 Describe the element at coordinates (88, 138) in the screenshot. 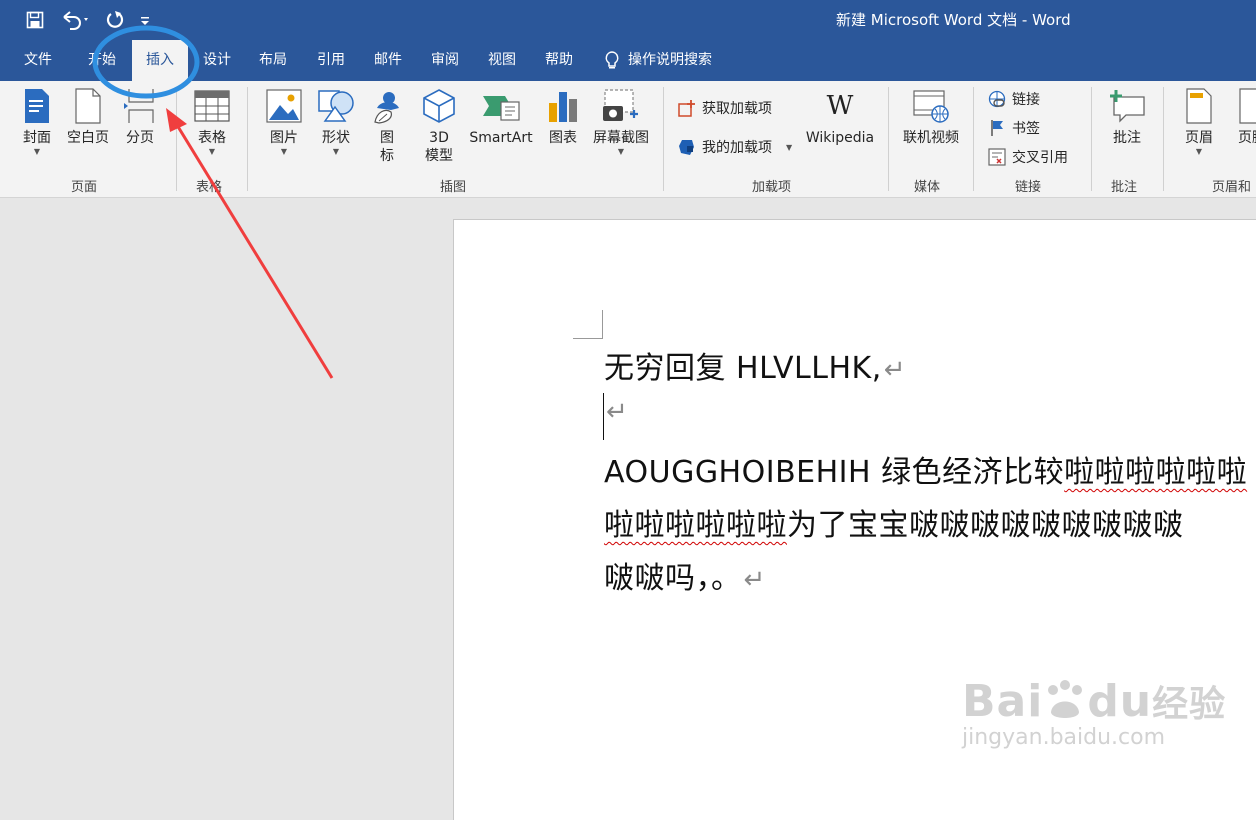

I see `blank-page-label: 空白页` at that location.